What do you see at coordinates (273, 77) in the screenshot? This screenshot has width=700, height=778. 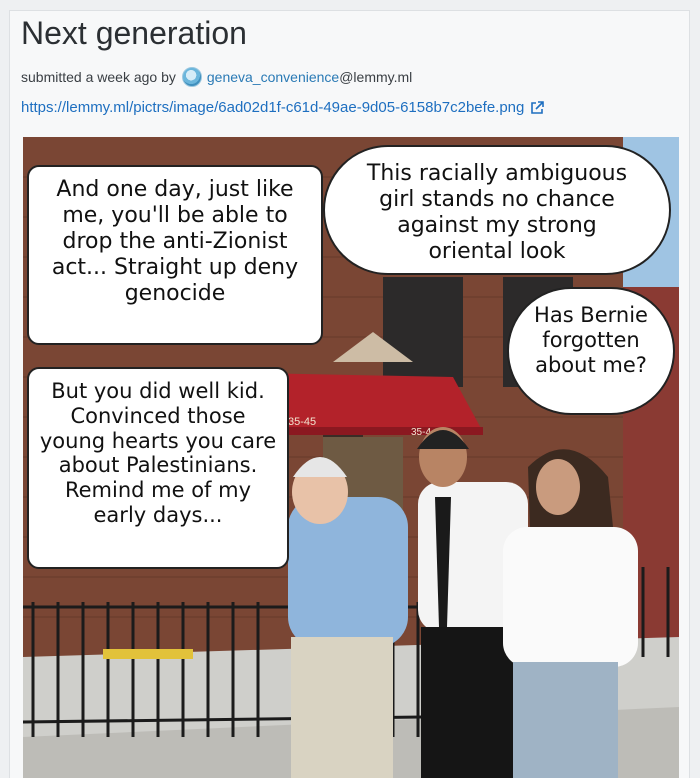 I see `user-link: geneva_convenience` at bounding box center [273, 77].